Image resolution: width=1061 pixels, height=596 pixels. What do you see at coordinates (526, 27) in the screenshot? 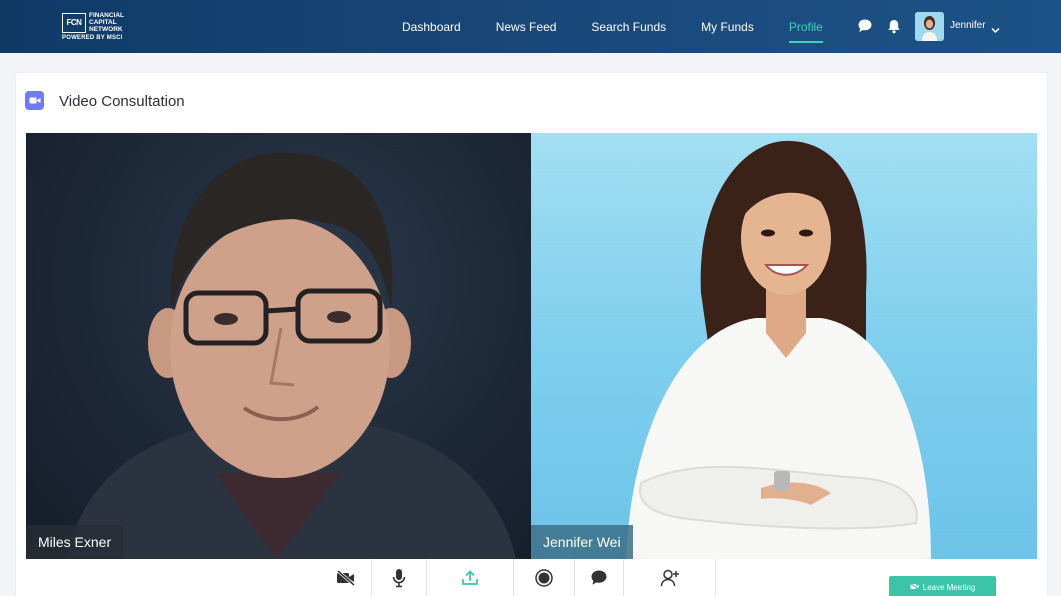
I see `nav-news-feed: News Feed` at bounding box center [526, 27].